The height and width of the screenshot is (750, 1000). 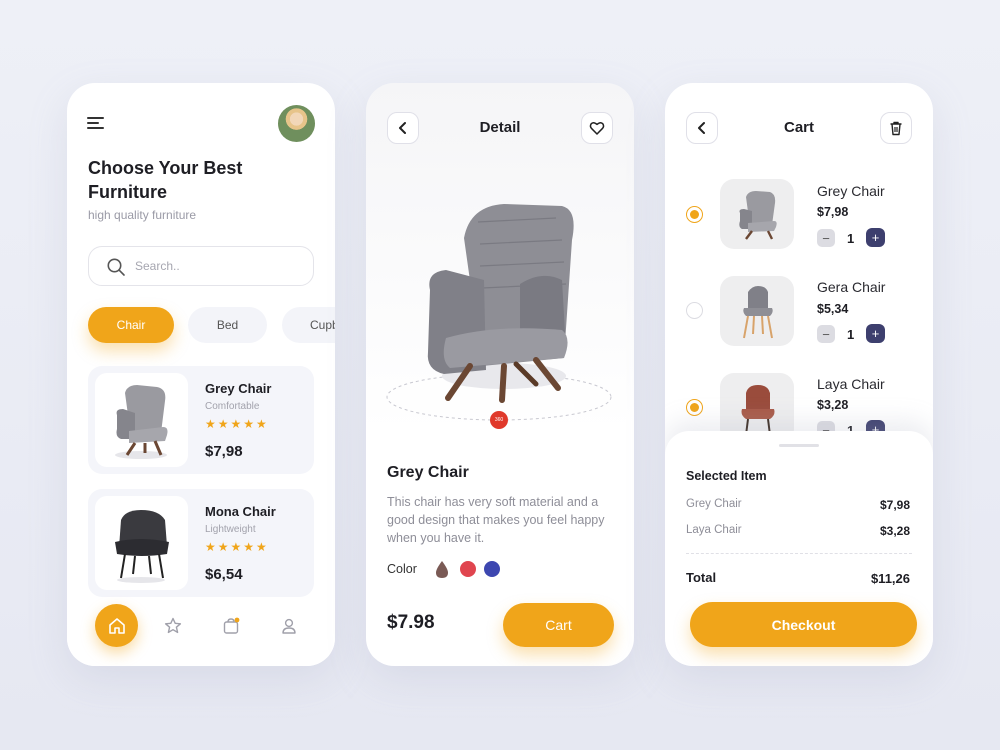 I want to click on menu-icon, so click(x=97, y=124).